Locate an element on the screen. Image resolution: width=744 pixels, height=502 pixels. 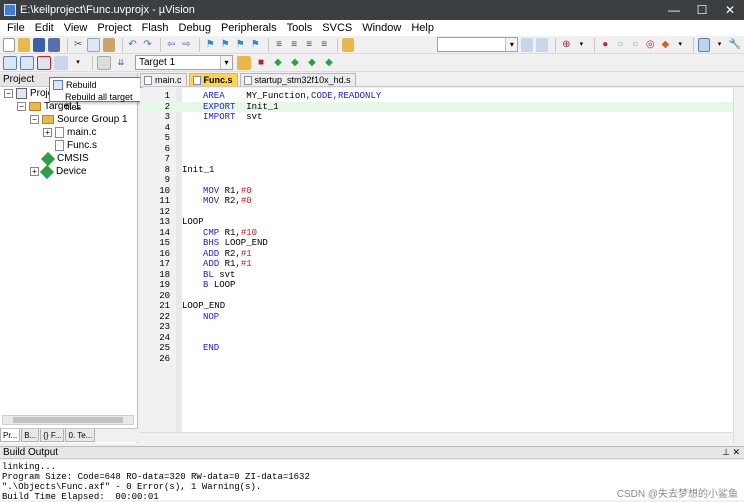
tree-device: + Device is located at coordinates (58, 171).